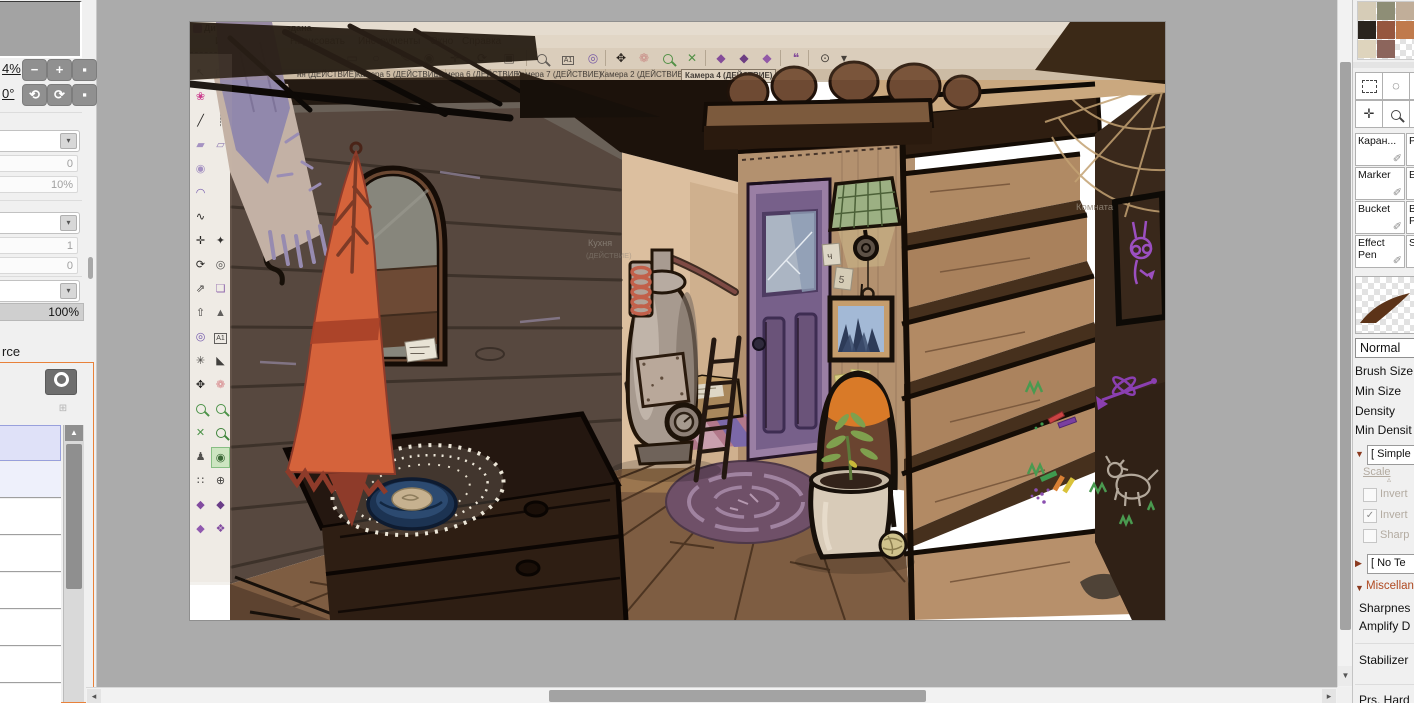 The image size is (1414, 703). Describe the element at coordinates (200, 169) in the screenshot. I see `circle-tool-icon: ◉` at that location.